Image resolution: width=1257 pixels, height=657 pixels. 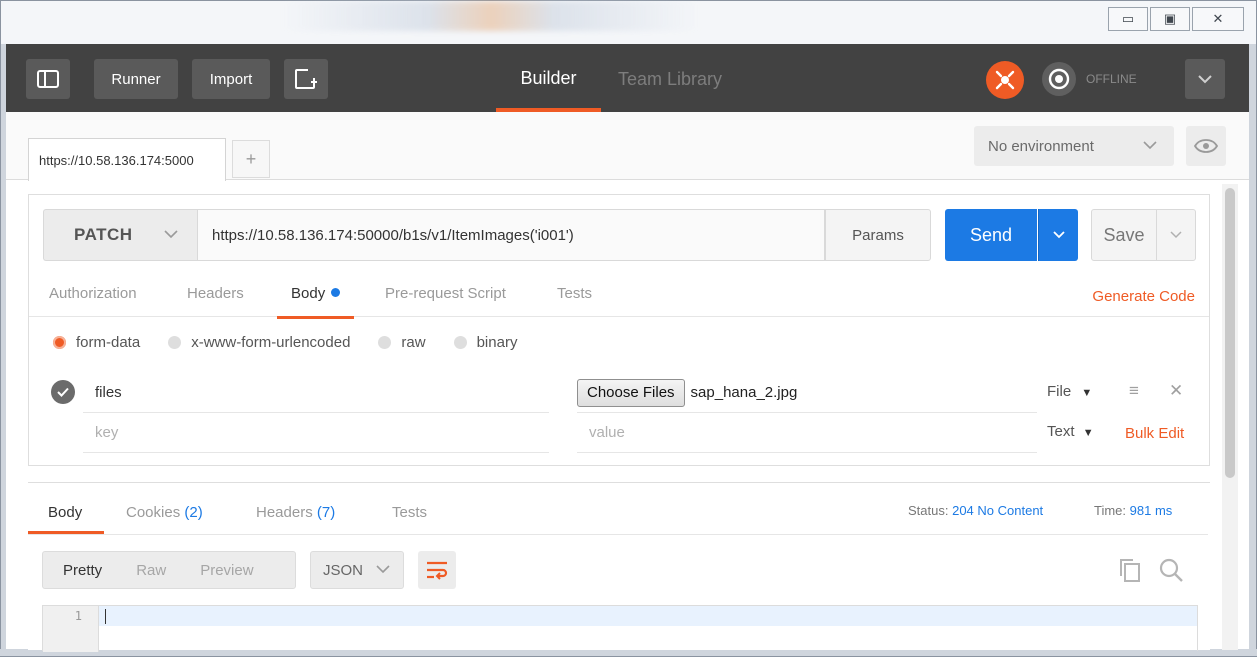 What do you see at coordinates (670, 78) in the screenshot?
I see `tab-team-library: Team Library` at bounding box center [670, 78].